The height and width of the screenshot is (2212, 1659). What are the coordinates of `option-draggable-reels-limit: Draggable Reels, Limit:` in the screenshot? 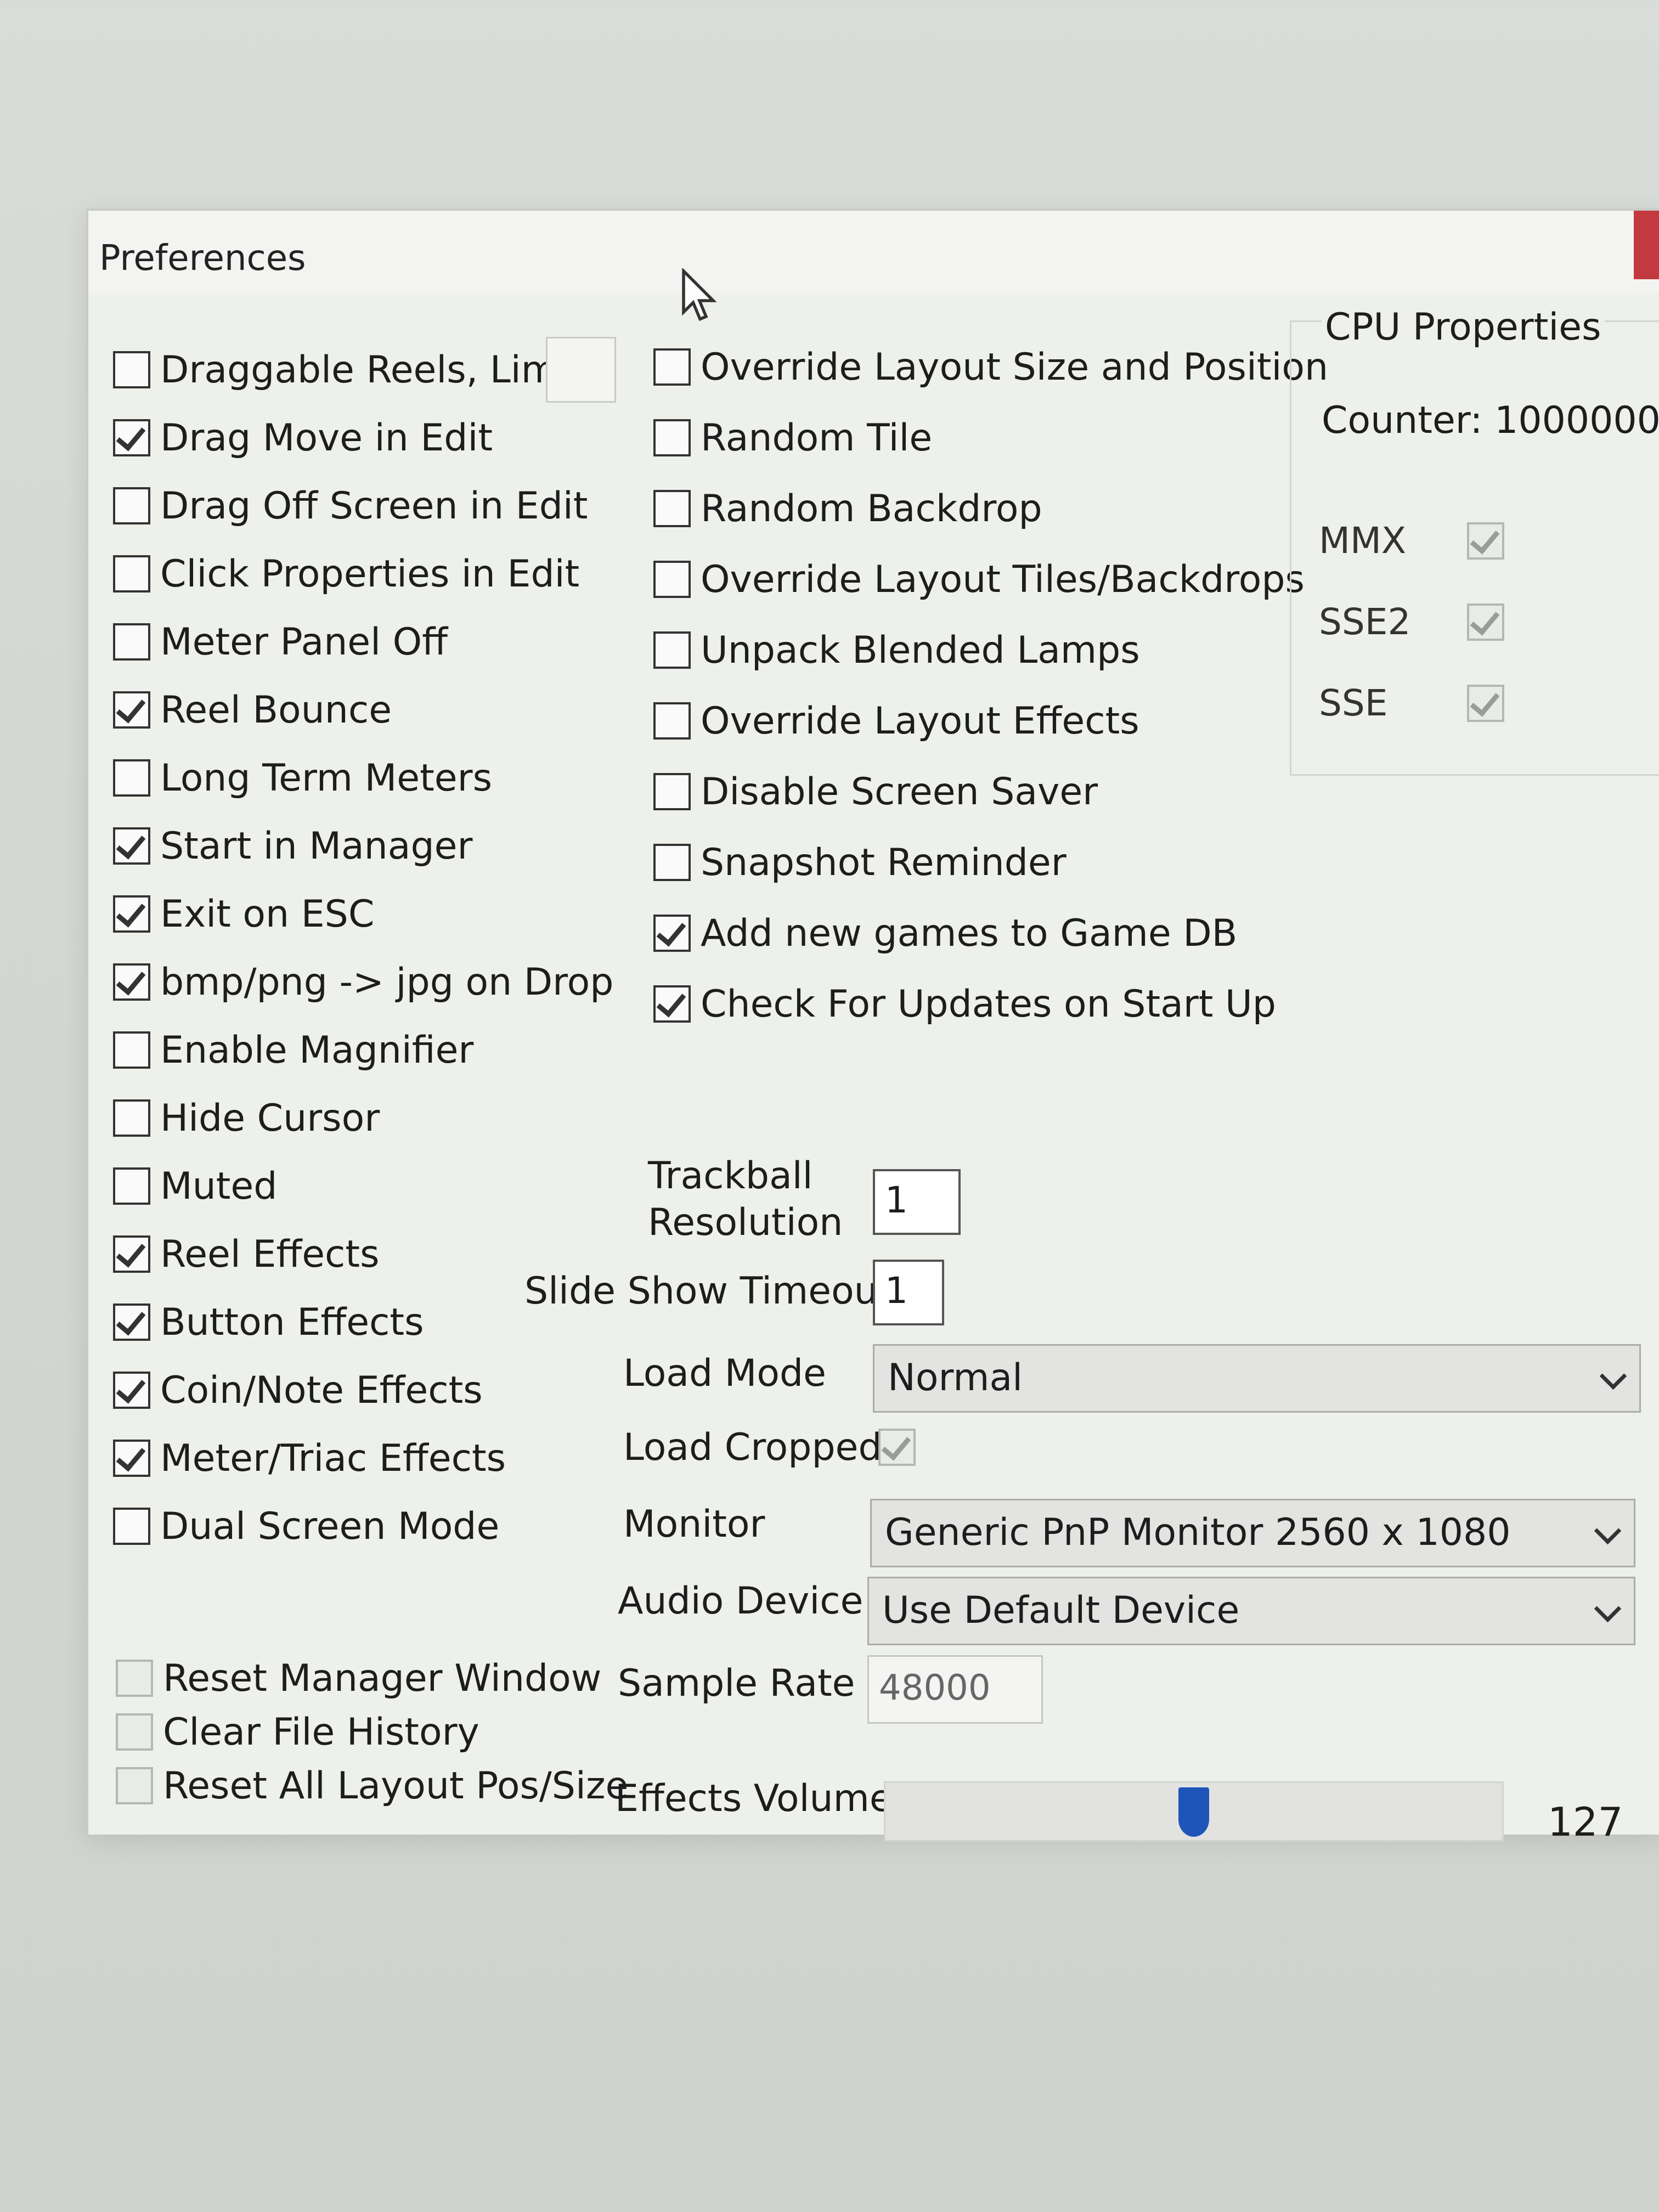 It's located at (354, 369).